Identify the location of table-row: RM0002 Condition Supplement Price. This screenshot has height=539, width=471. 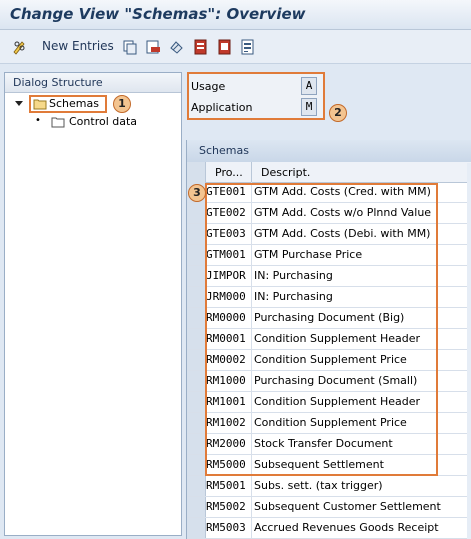
(329, 360).